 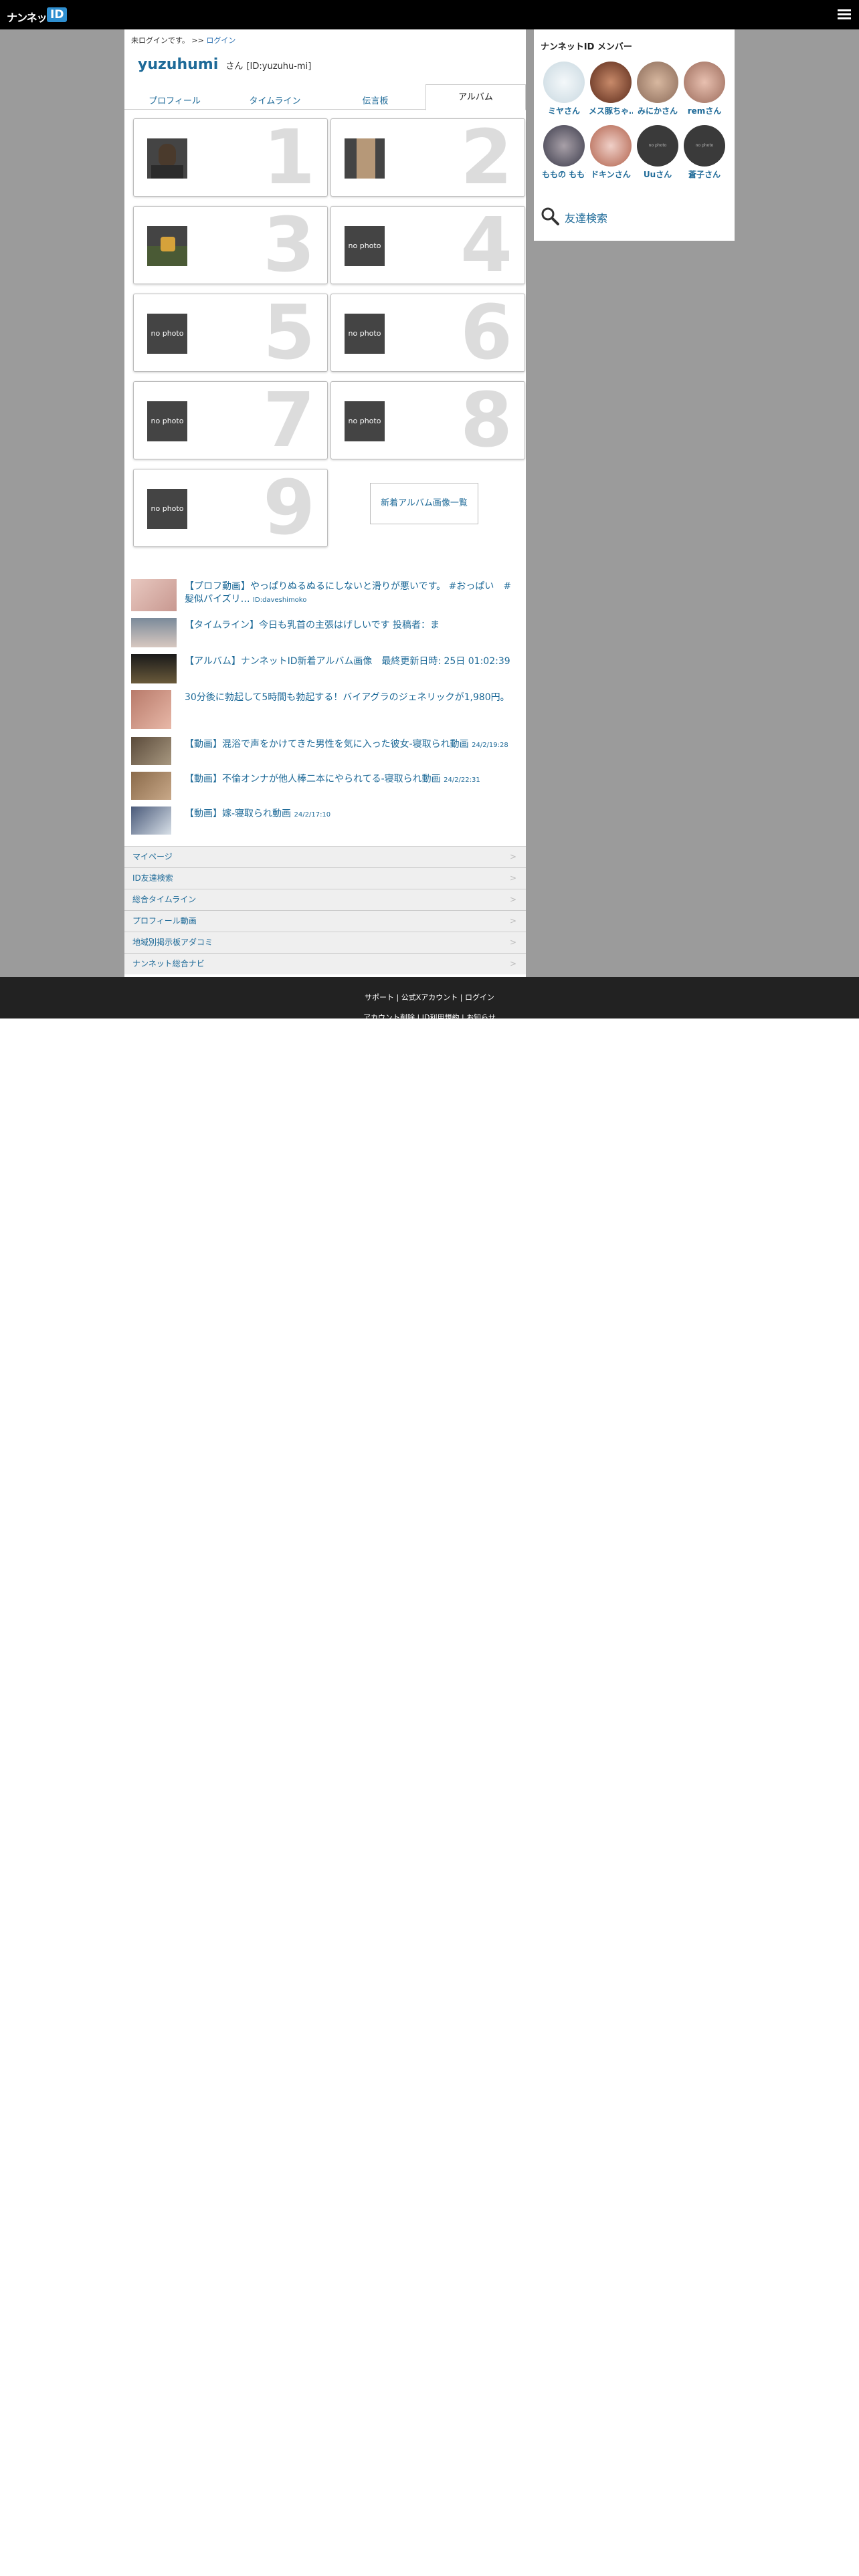 I want to click on nav-item-general-timeline: 総合タイムライン >, so click(x=325, y=900).